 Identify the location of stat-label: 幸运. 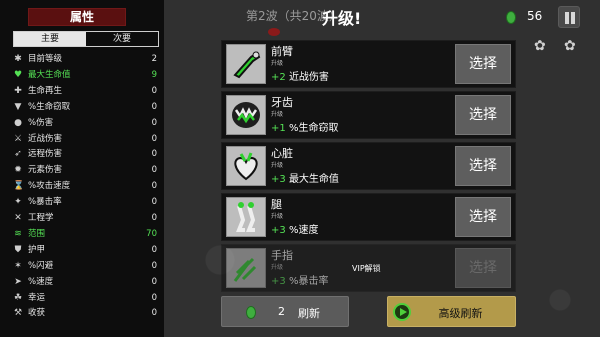
(37, 297).